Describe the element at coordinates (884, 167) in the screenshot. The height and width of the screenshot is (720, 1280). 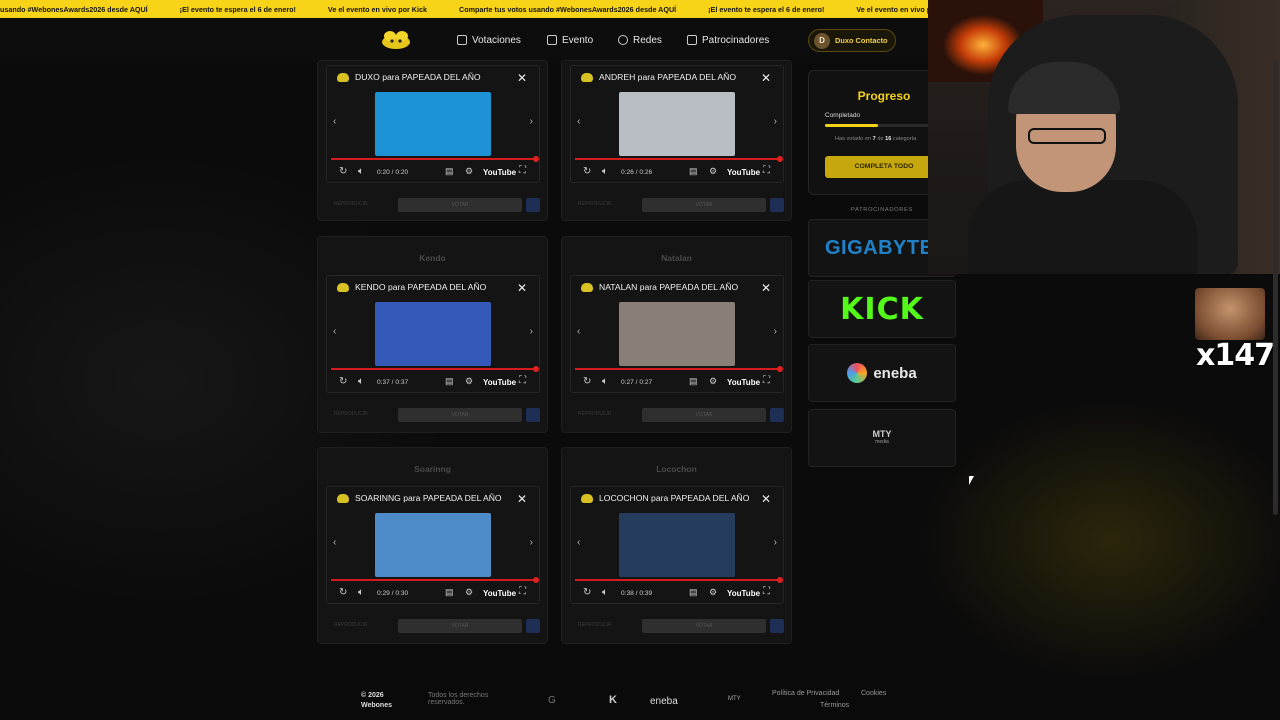
I see `complete-all-button: COMPLETA TODO` at that location.